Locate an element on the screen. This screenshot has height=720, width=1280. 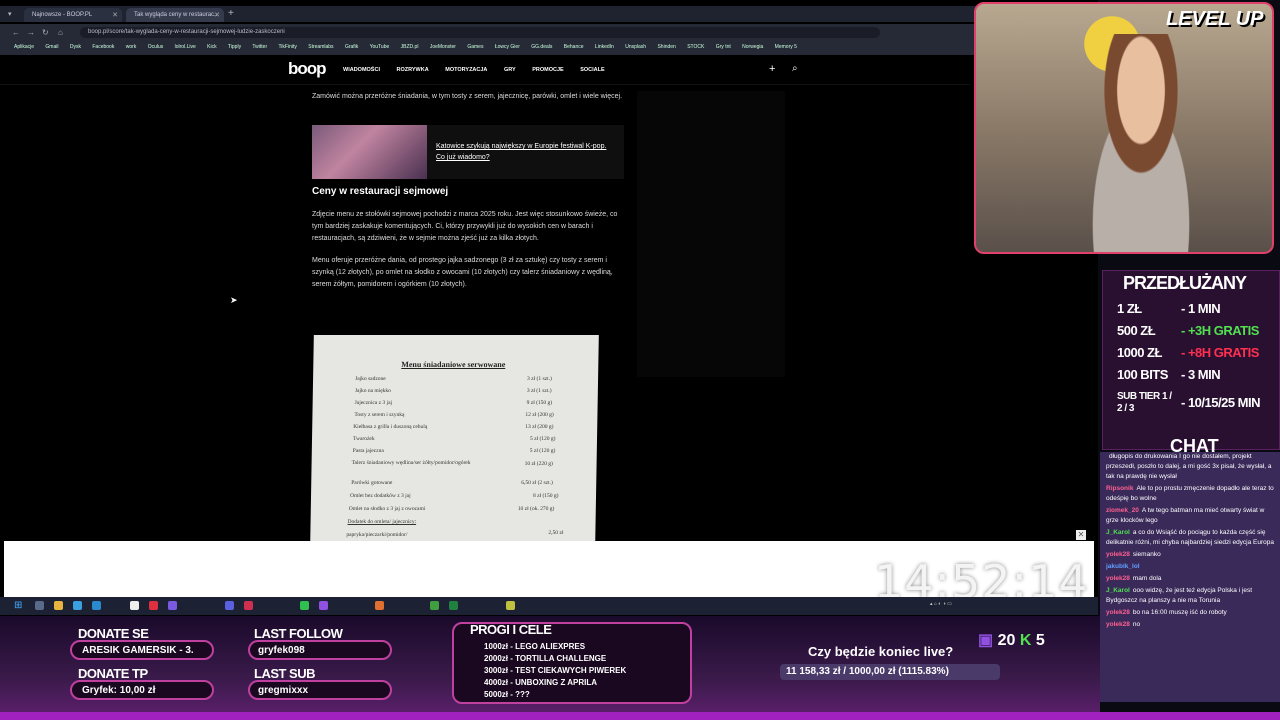
menu-item-name: Twarożek is located at coordinates (363, 439).